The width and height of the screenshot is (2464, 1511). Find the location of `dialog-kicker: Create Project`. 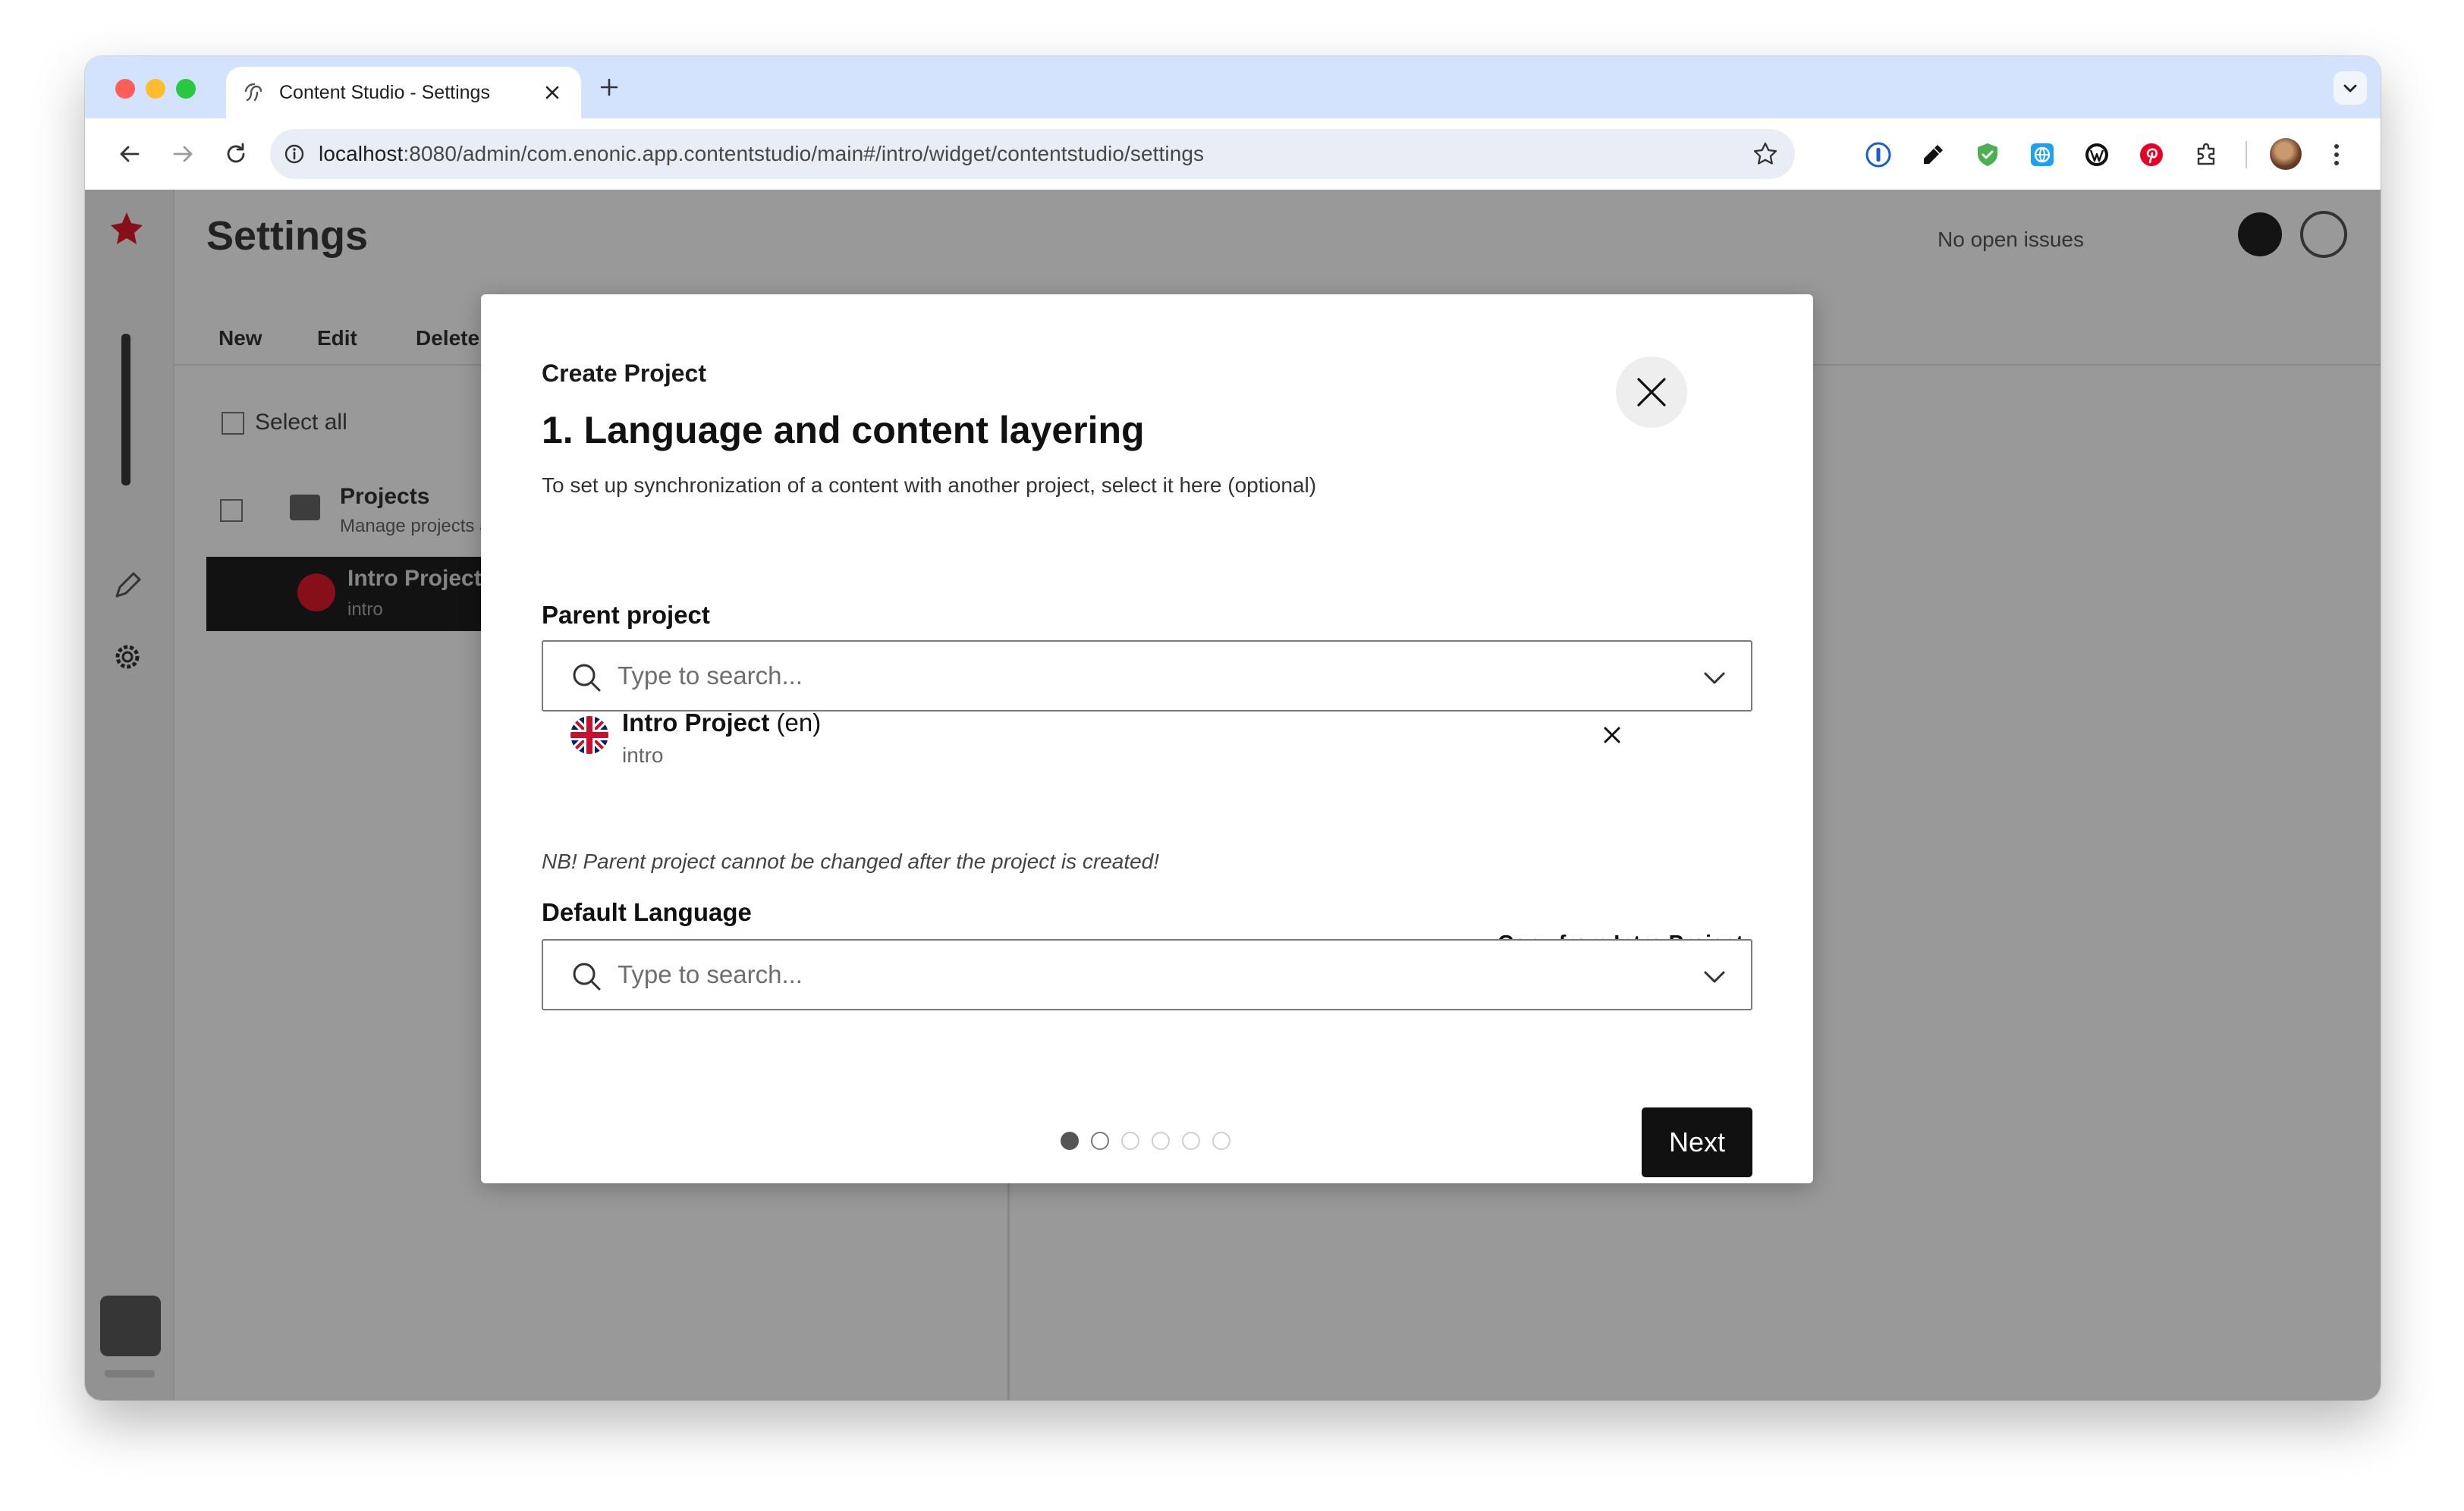

dialog-kicker: Create Project is located at coordinates (624, 373).